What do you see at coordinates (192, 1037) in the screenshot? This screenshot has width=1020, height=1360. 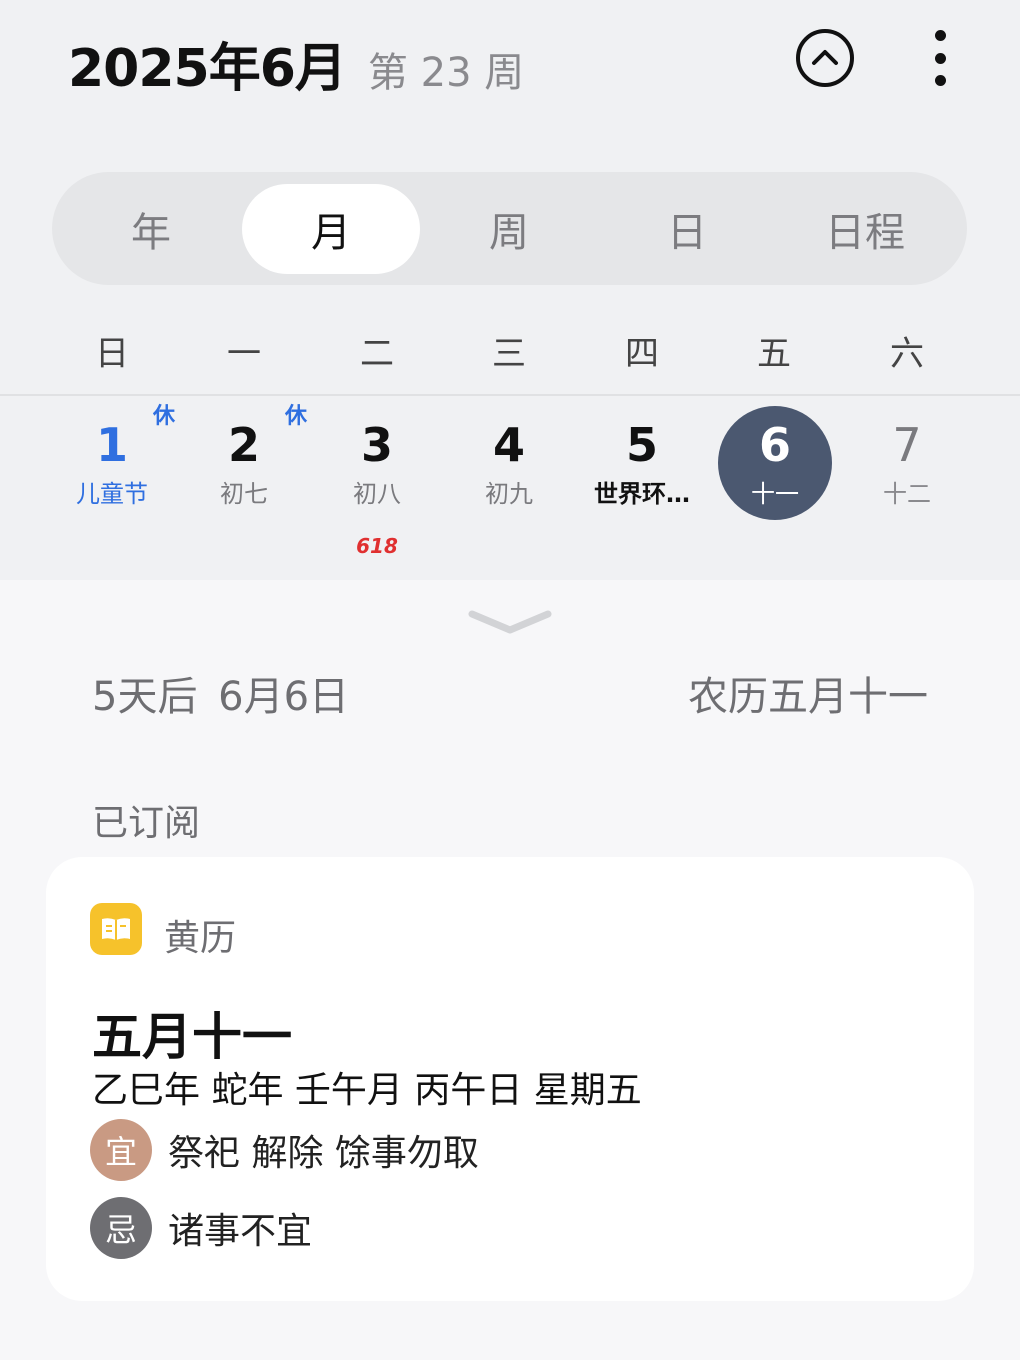 I see `almanac-lunar-date: 五月十一` at bounding box center [192, 1037].